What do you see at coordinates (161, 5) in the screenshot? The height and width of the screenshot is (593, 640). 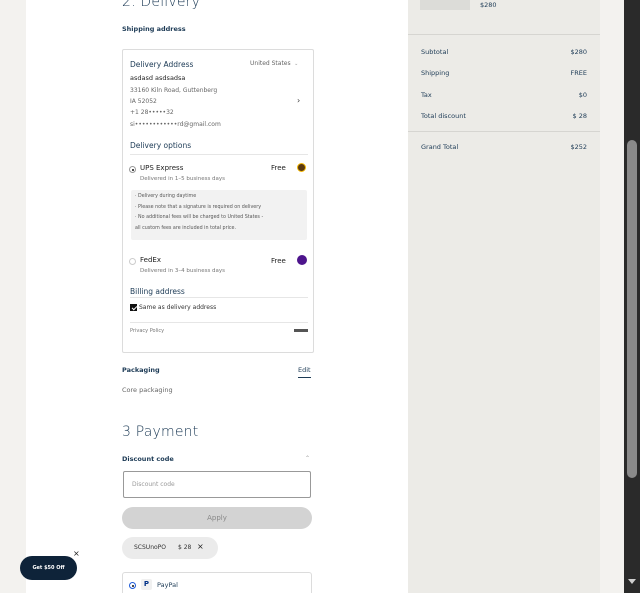 I see `delivery-heading: 2. Delivery` at bounding box center [161, 5].